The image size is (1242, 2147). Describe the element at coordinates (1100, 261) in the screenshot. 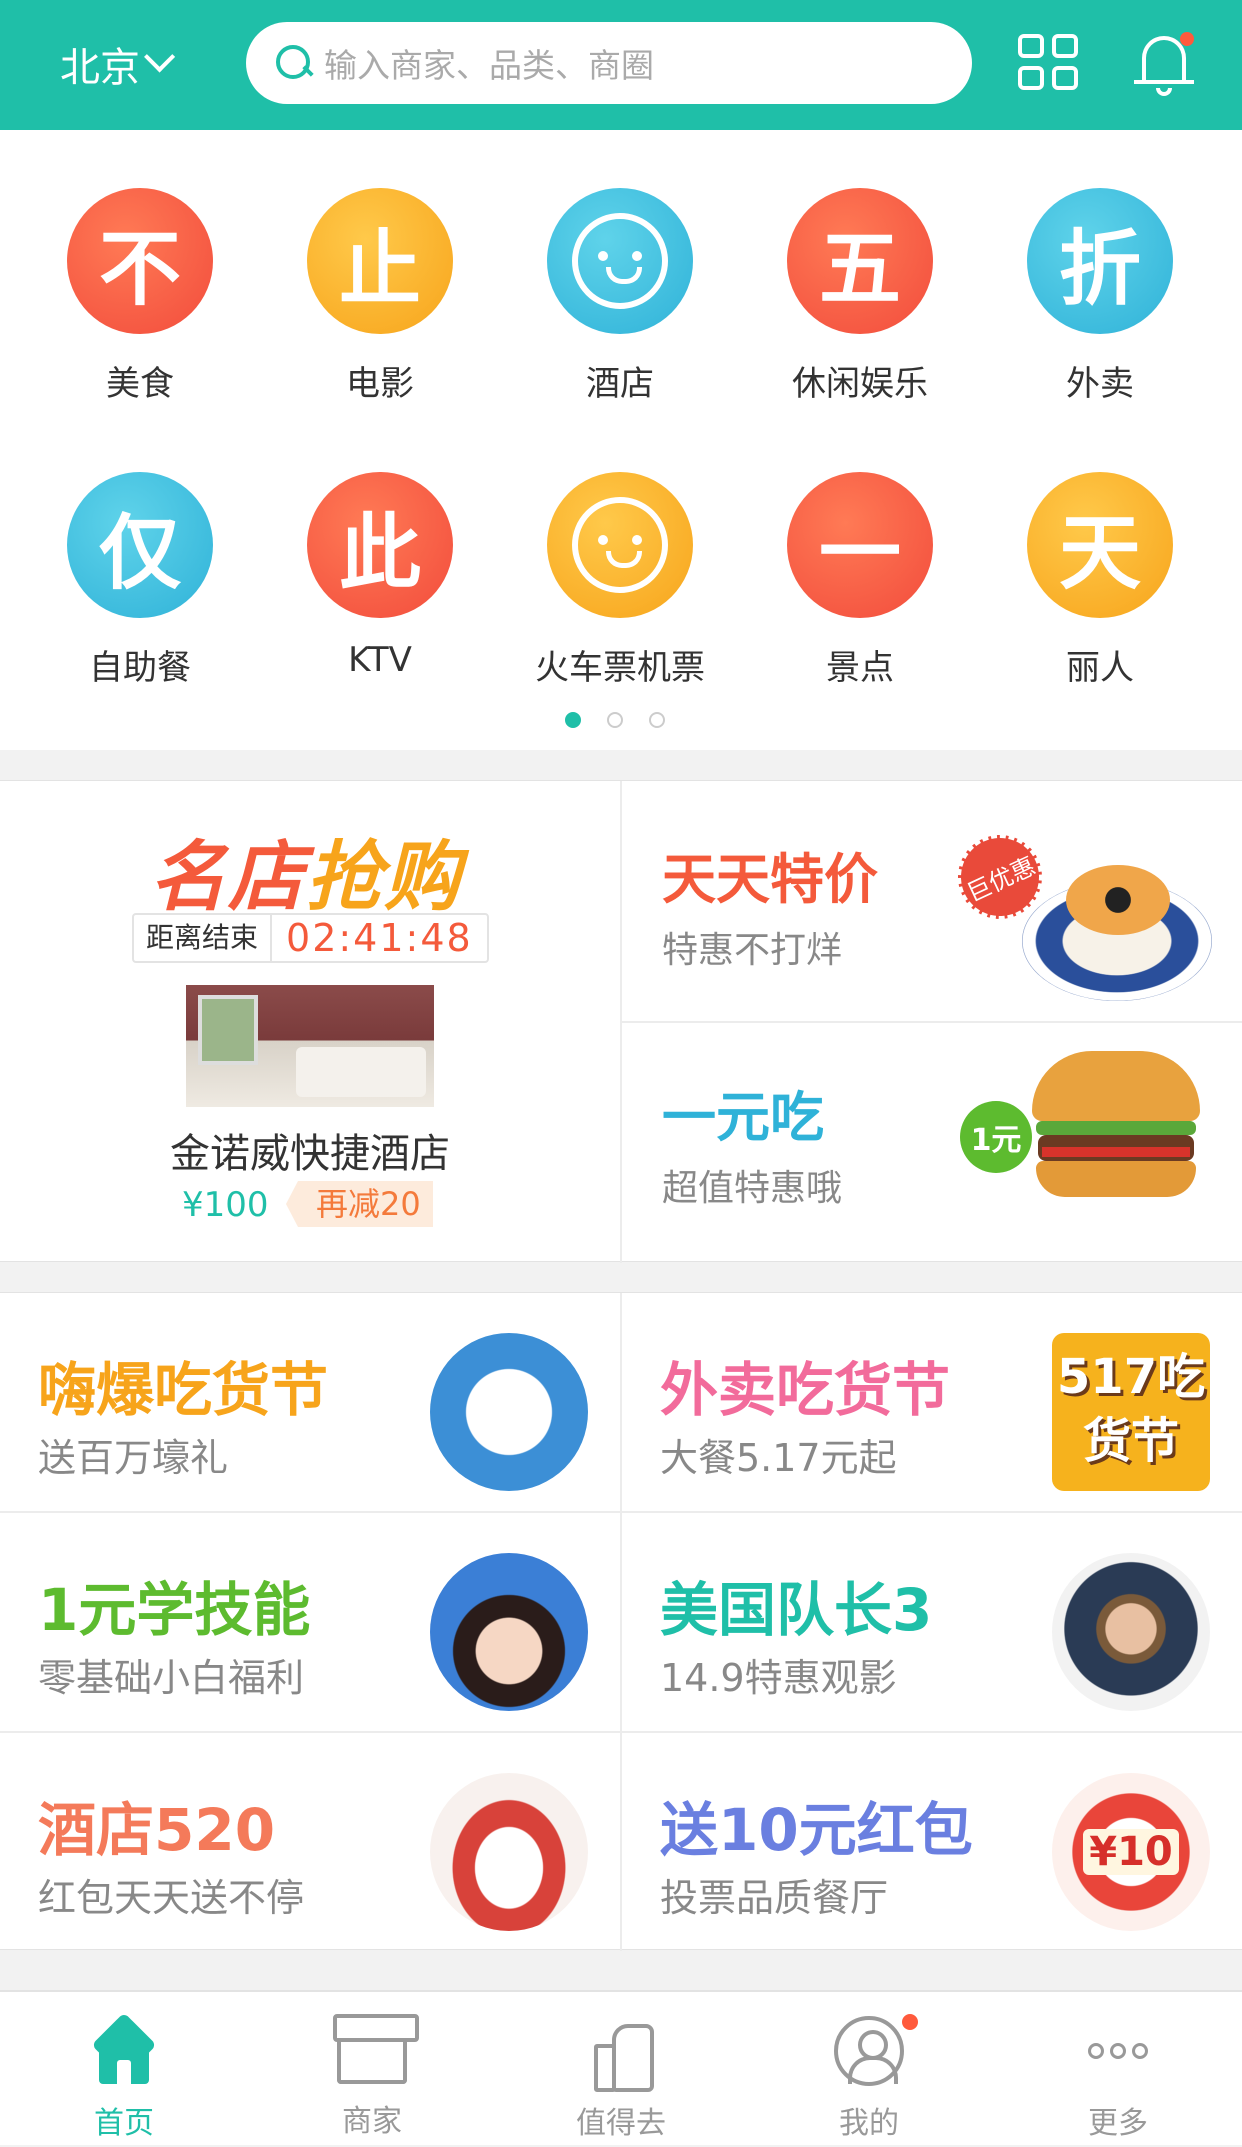

I see `category-icon: 折` at that location.